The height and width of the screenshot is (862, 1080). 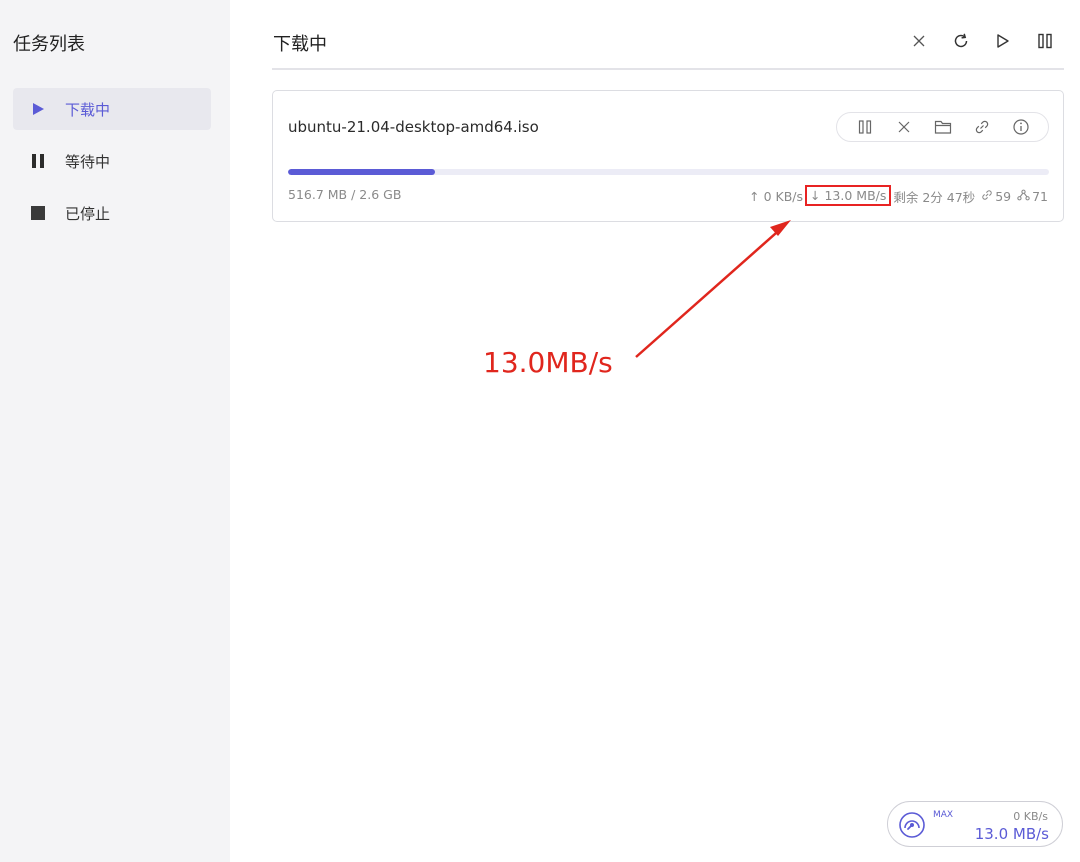 I want to click on speedometer-icon, so click(x=912, y=825).